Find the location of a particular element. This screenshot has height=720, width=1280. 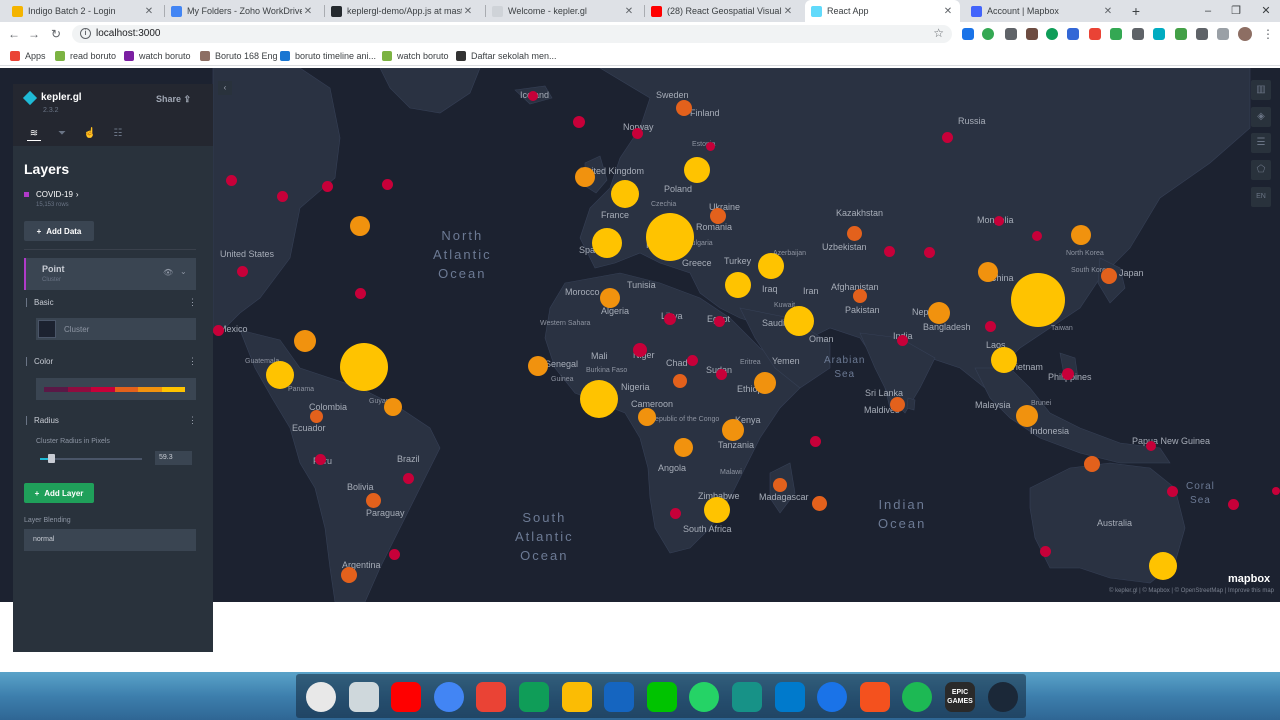

new-tab-icon: + is located at coordinates (1136, 11).